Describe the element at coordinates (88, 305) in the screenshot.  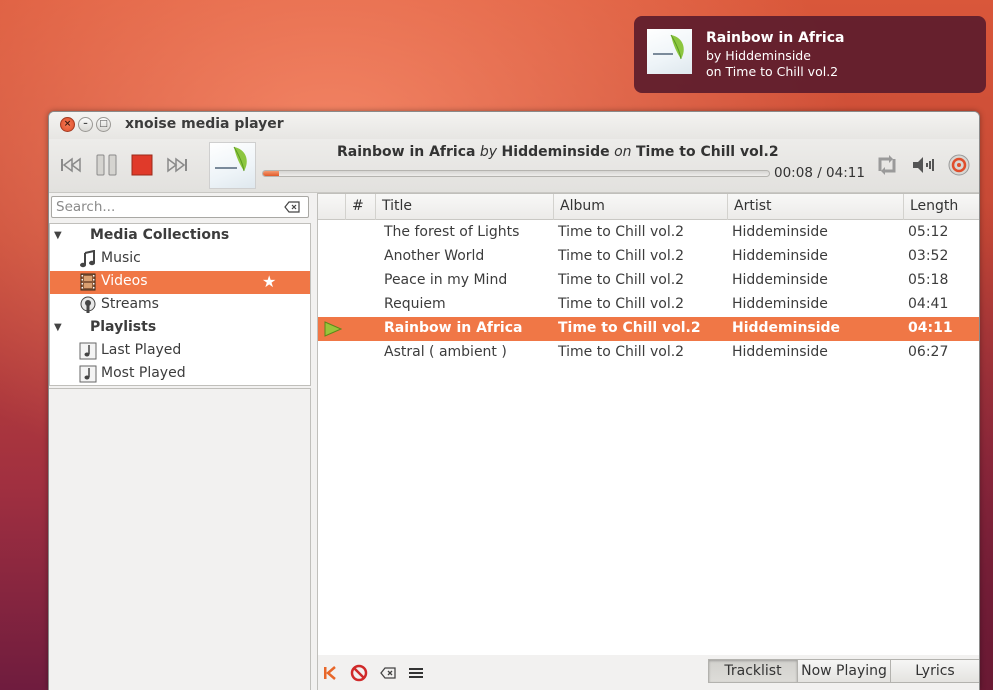
I see `stream-icon` at that location.